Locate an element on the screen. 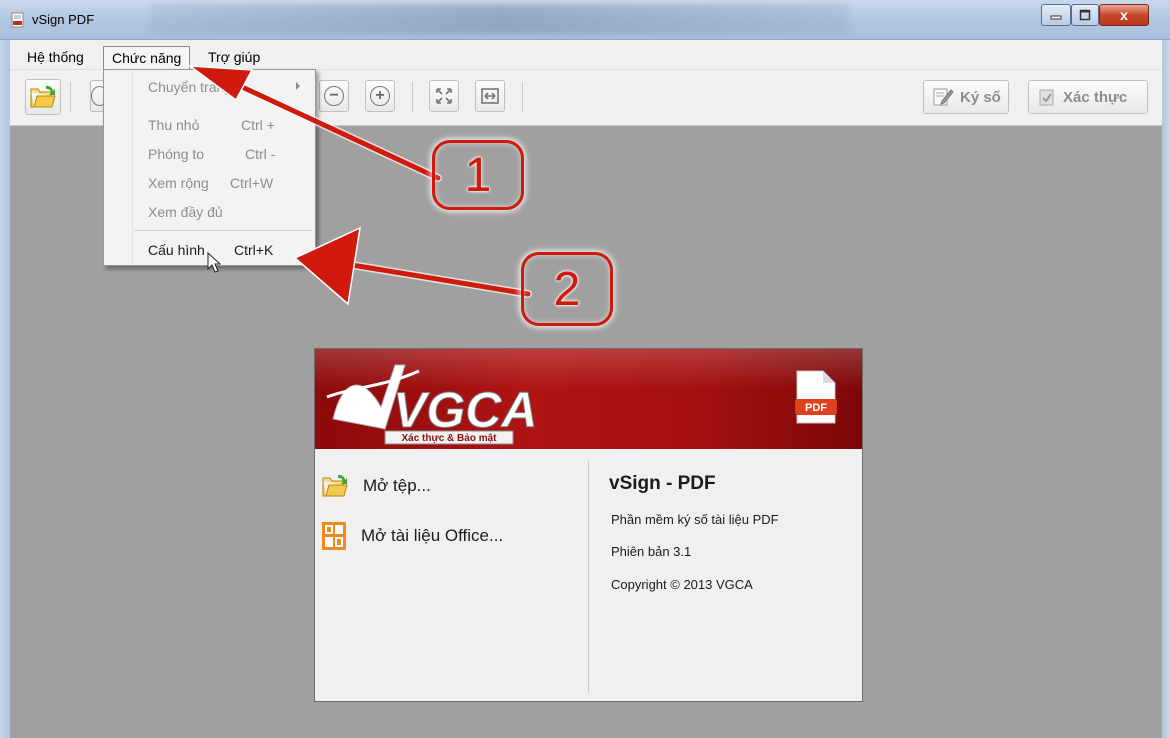  title-bar-blur is located at coordinates (500, 19).